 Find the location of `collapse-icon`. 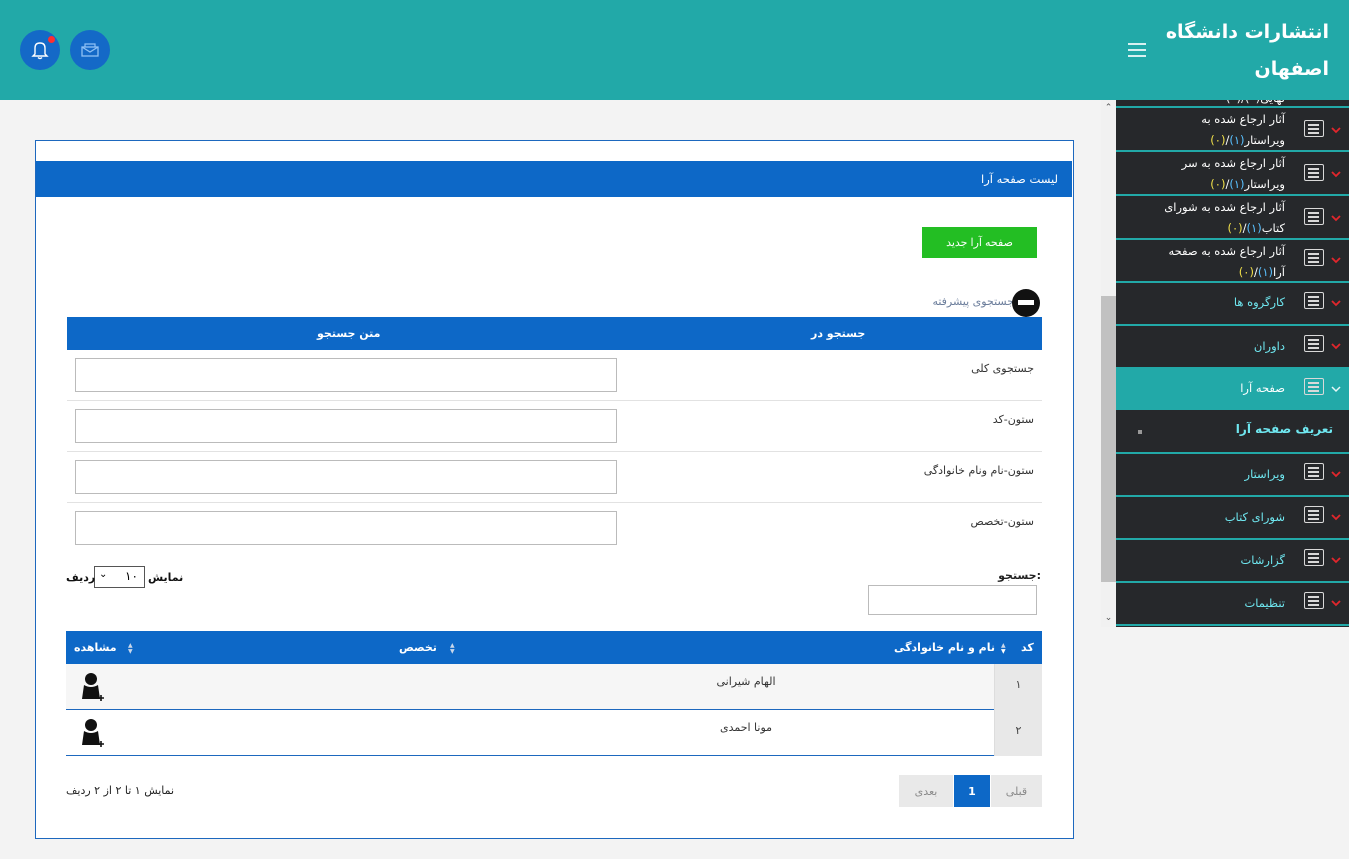

collapse-icon is located at coordinates (1026, 303).